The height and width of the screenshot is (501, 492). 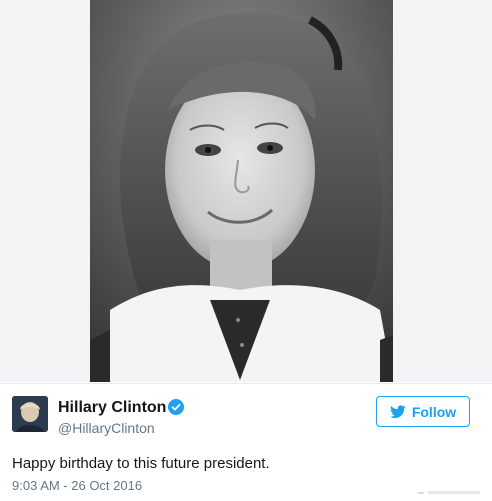 What do you see at coordinates (176, 407) in the screenshot?
I see `verified-badge-icon` at bounding box center [176, 407].